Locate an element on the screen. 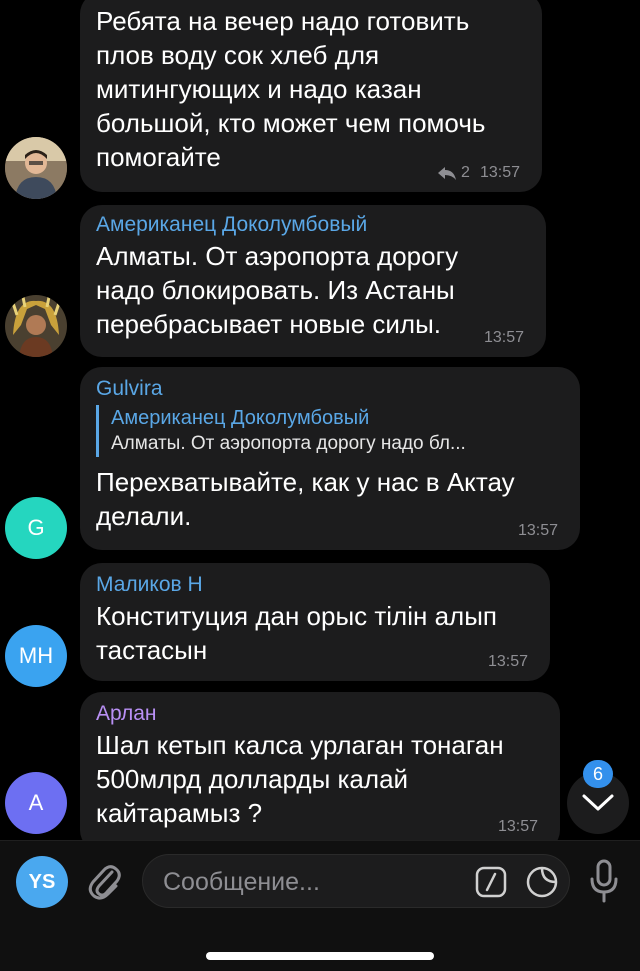  sender-name: Арлан is located at coordinates (317, 714).